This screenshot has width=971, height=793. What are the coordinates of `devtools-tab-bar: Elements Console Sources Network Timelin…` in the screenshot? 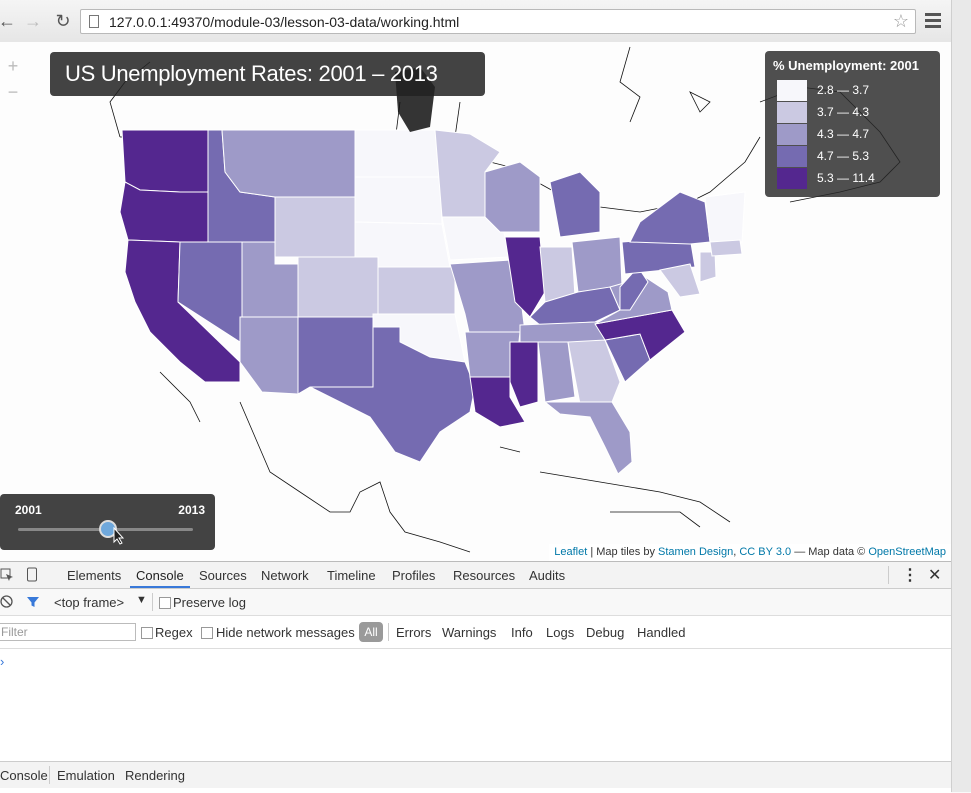 It's located at (475, 575).